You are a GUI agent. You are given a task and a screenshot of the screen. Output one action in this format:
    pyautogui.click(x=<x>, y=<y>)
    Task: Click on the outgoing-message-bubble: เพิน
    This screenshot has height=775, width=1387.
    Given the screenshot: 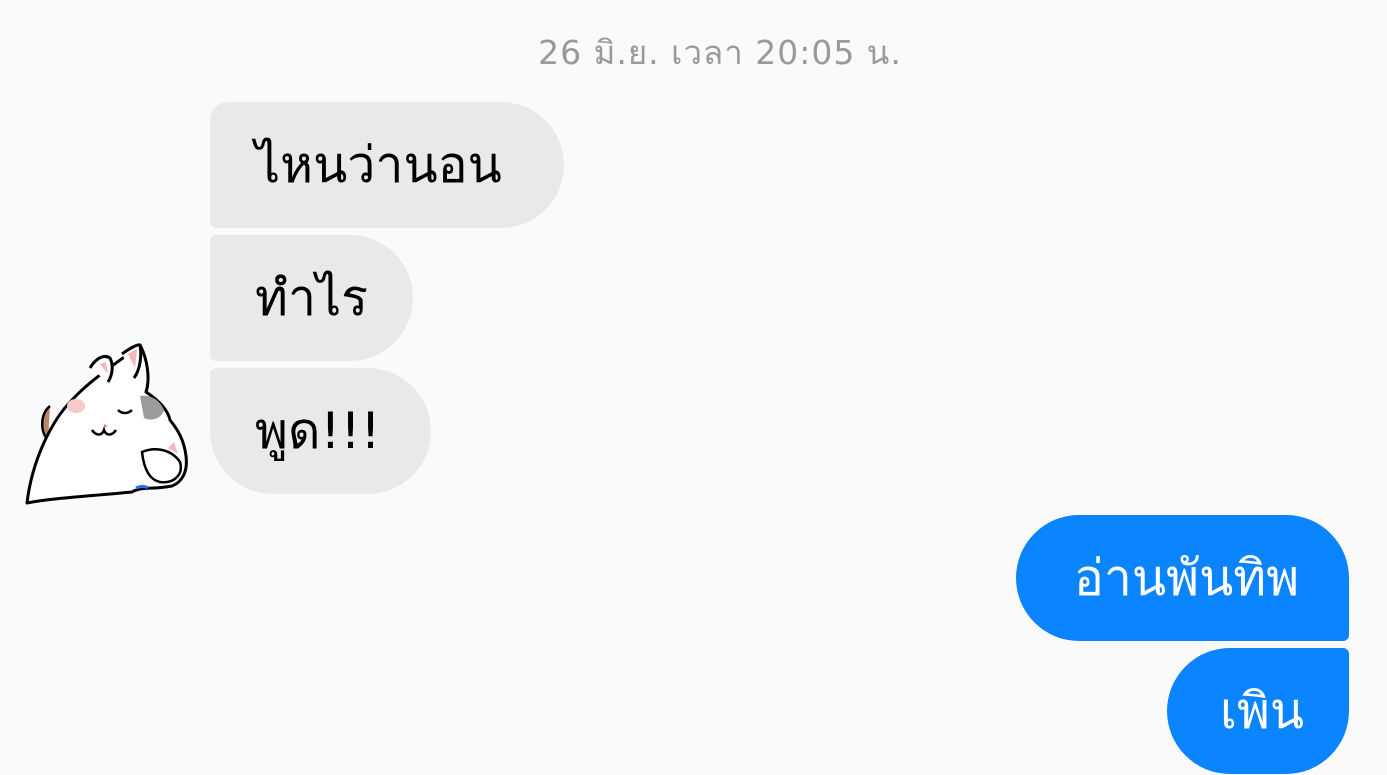 What is the action you would take?
    pyautogui.click(x=1258, y=711)
    